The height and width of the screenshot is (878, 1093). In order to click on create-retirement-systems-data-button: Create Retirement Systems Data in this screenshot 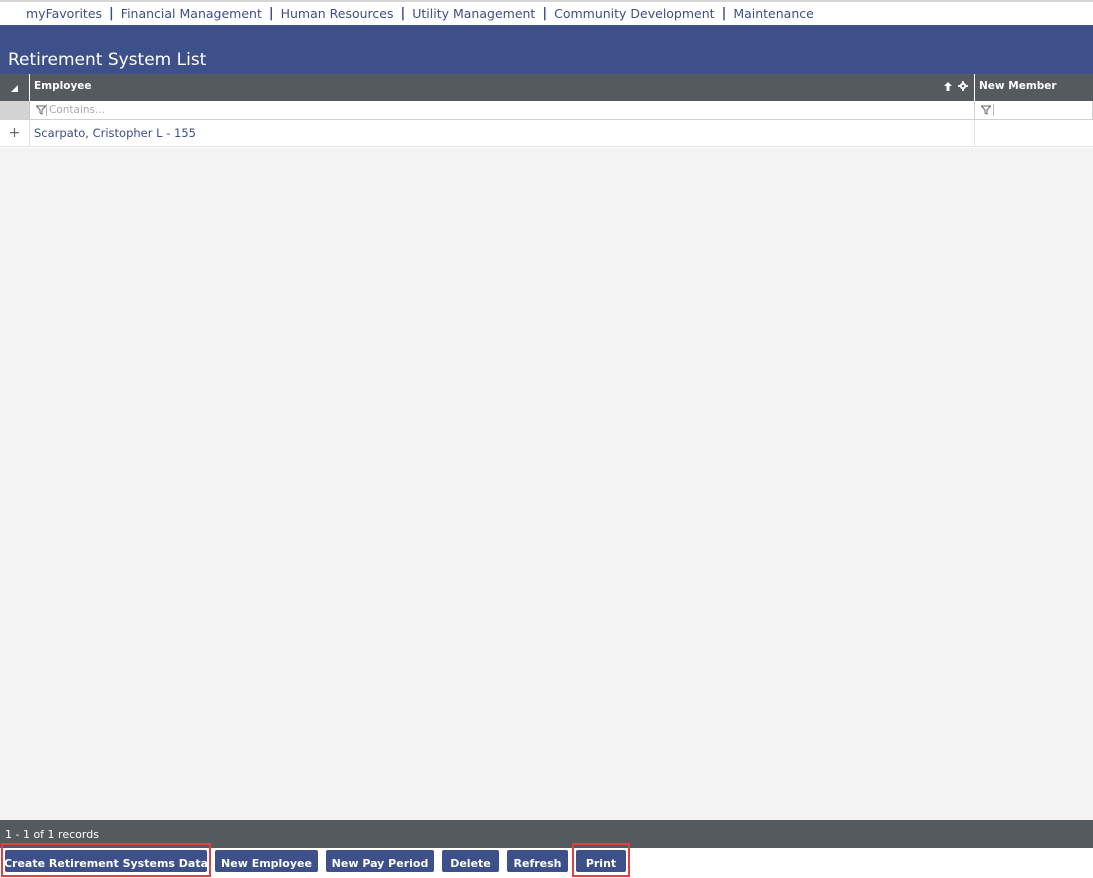, I will do `click(106, 861)`.